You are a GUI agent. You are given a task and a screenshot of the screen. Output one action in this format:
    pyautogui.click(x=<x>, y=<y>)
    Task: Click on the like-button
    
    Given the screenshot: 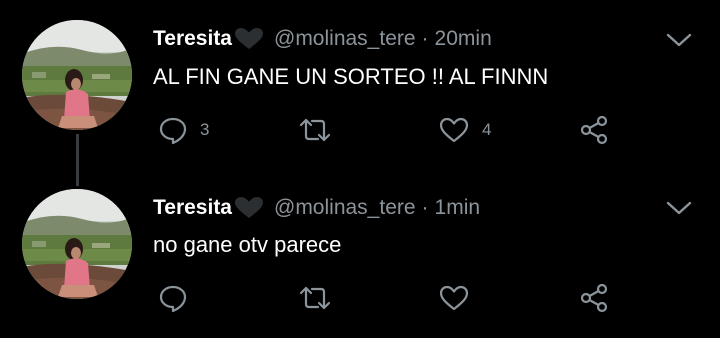 What is the action you would take?
    pyautogui.click(x=460, y=298)
    